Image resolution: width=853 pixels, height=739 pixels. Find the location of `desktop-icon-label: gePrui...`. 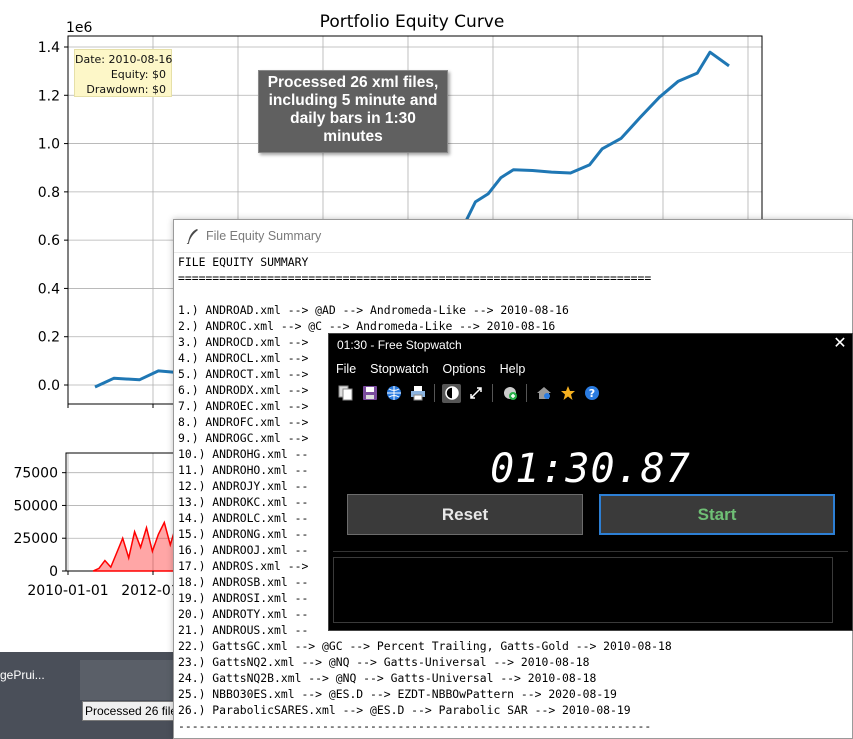

desktop-icon-label: gePrui... is located at coordinates (22, 675).